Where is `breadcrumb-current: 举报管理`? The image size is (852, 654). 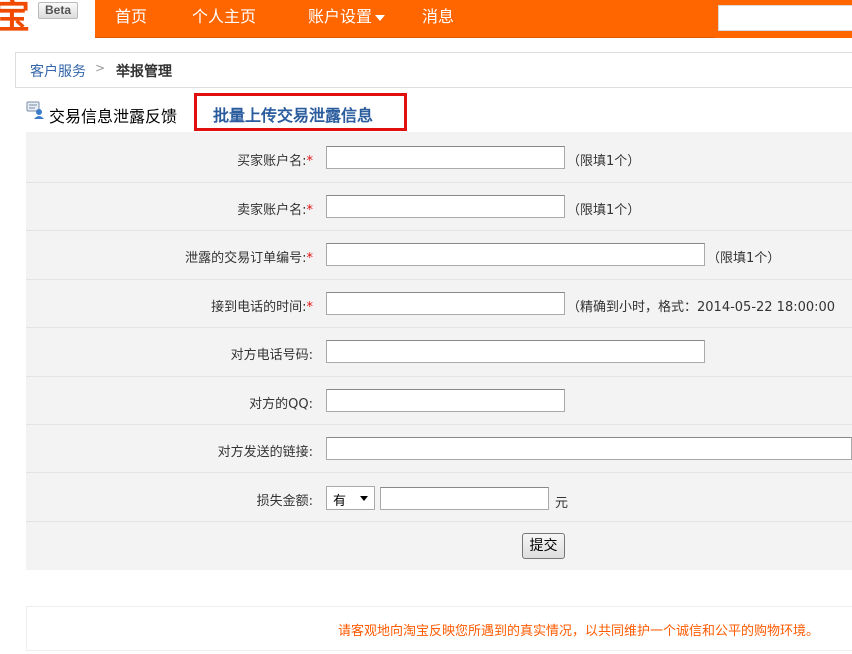 breadcrumb-current: 举报管理 is located at coordinates (144, 72).